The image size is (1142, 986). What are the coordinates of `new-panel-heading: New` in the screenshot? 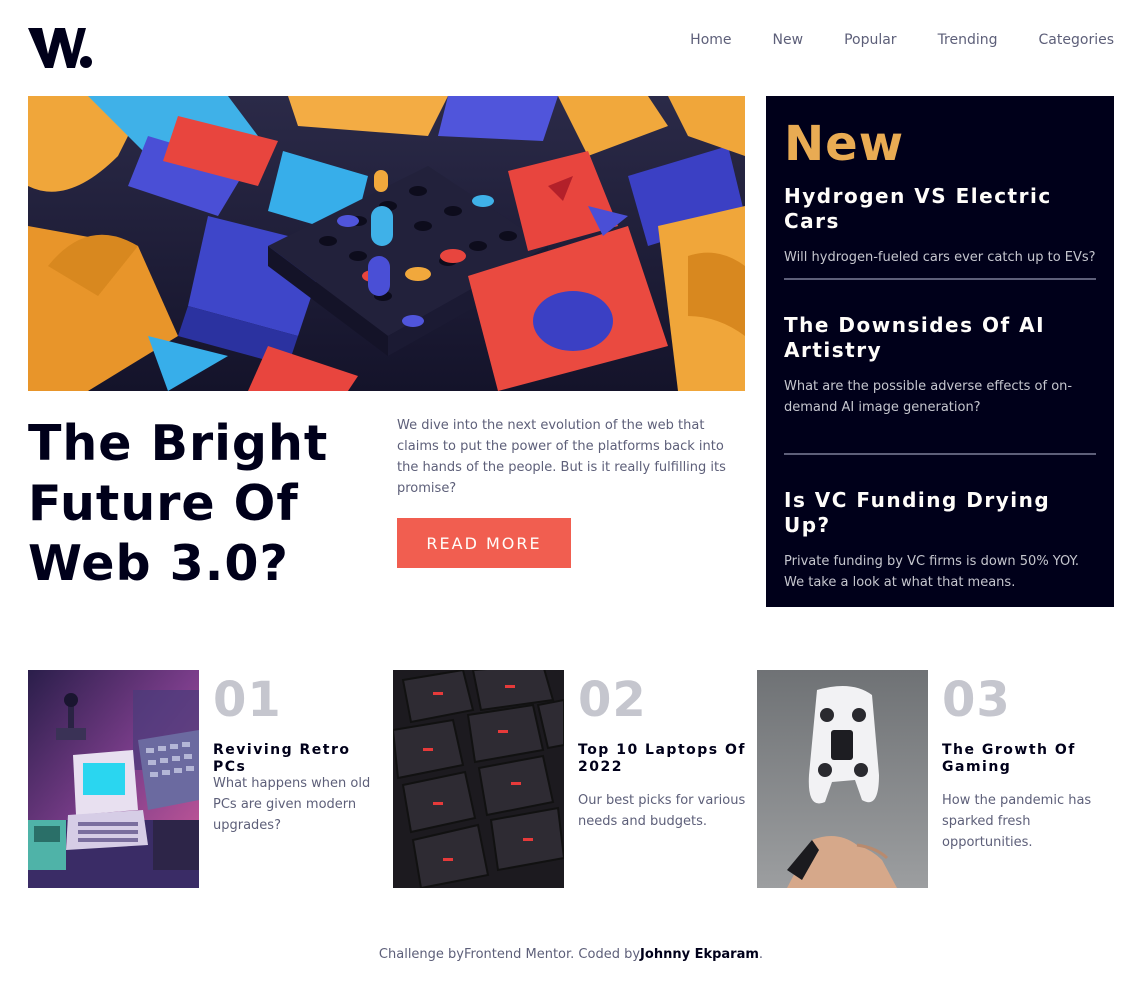 It's located at (844, 144).